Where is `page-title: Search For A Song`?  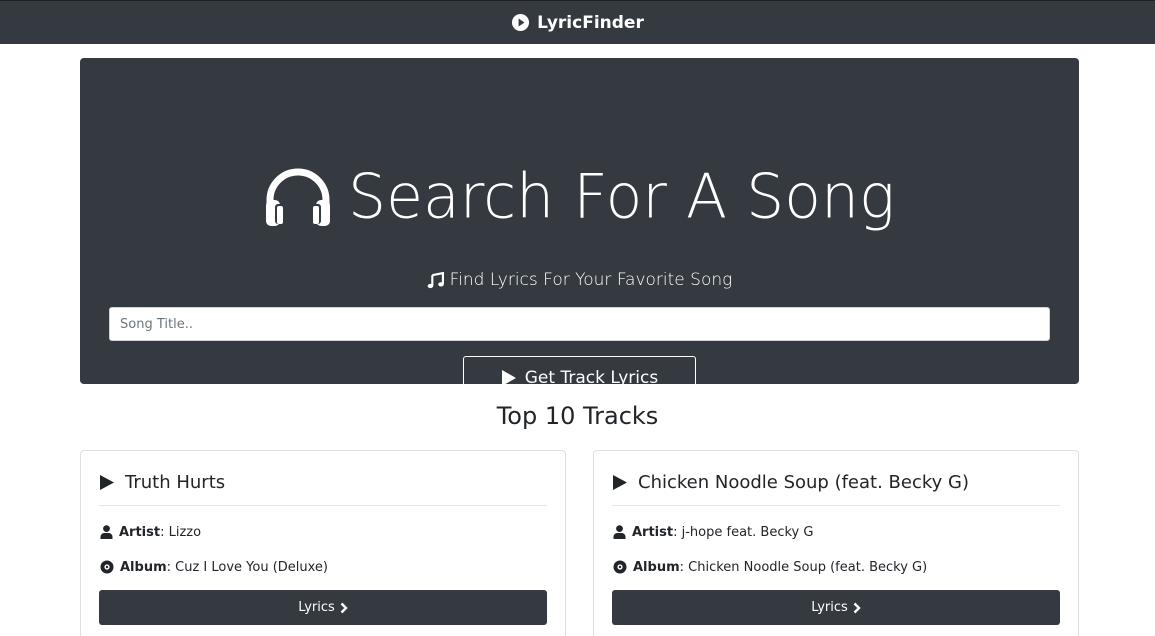 page-title: Search For A Song is located at coordinates (579, 197).